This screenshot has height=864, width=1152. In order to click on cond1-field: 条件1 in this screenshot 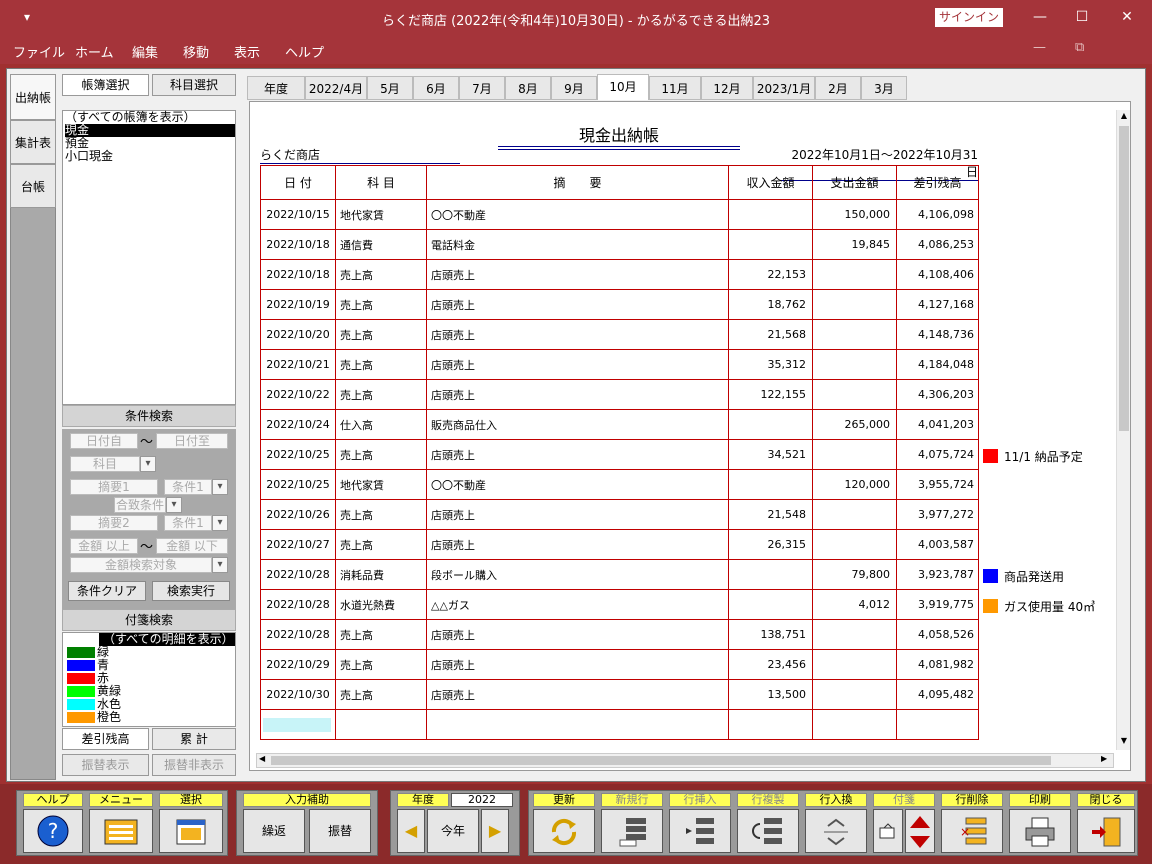, I will do `click(188, 487)`.